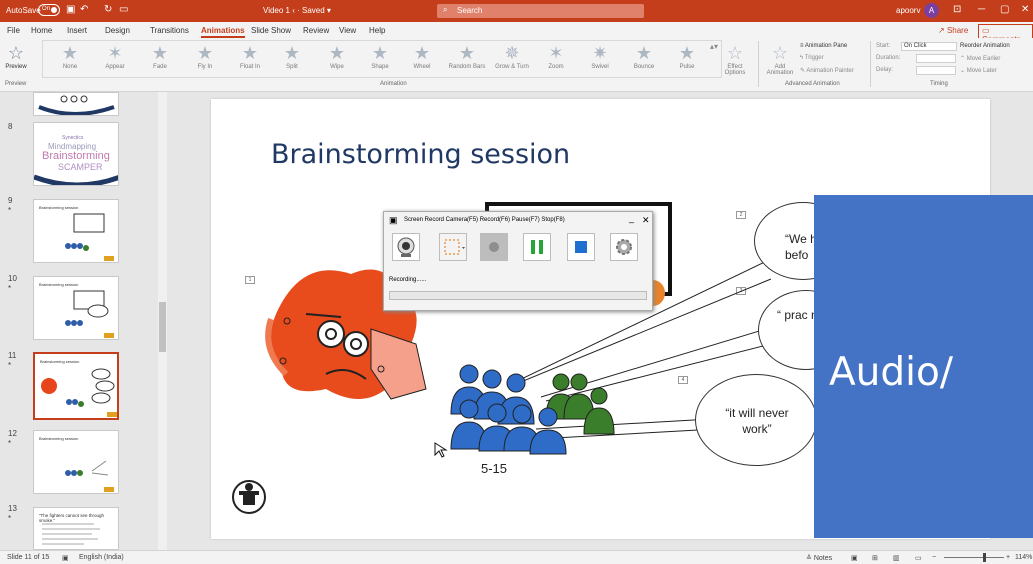 The width and height of the screenshot is (1033, 564). Describe the element at coordinates (974, 557) in the screenshot. I see `zoom-slider` at that location.